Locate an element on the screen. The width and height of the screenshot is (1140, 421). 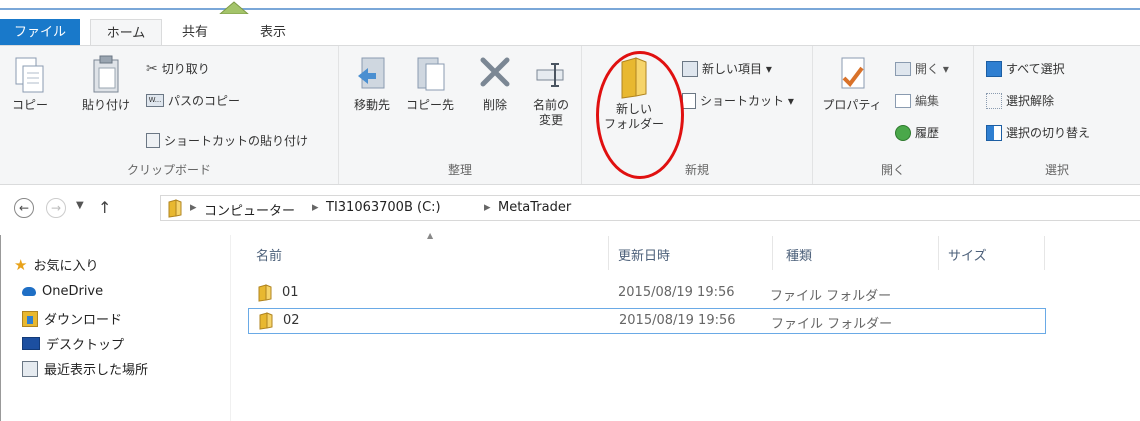
ribbon-tab-bar: ファイル ホーム 共有 表示 is located at coordinates (570, 23).